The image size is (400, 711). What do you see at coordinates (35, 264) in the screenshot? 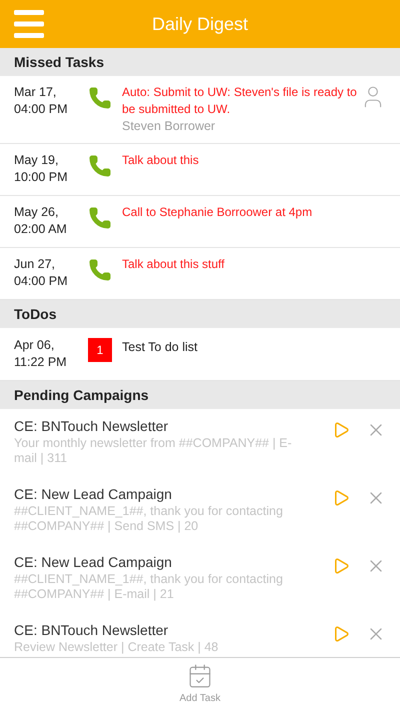
I see `task-date: Jun 27,` at bounding box center [35, 264].